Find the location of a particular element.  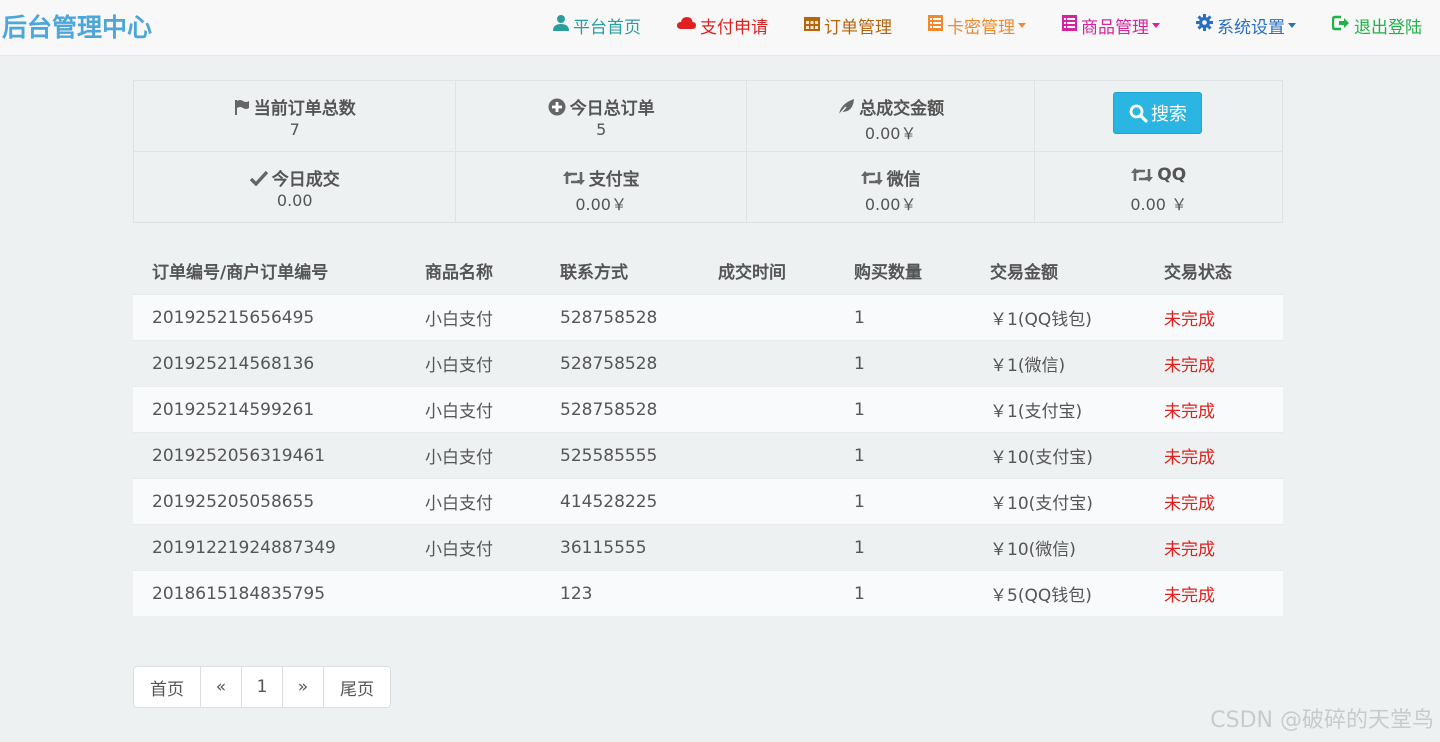

plus-circle-icon is located at coordinates (557, 106).